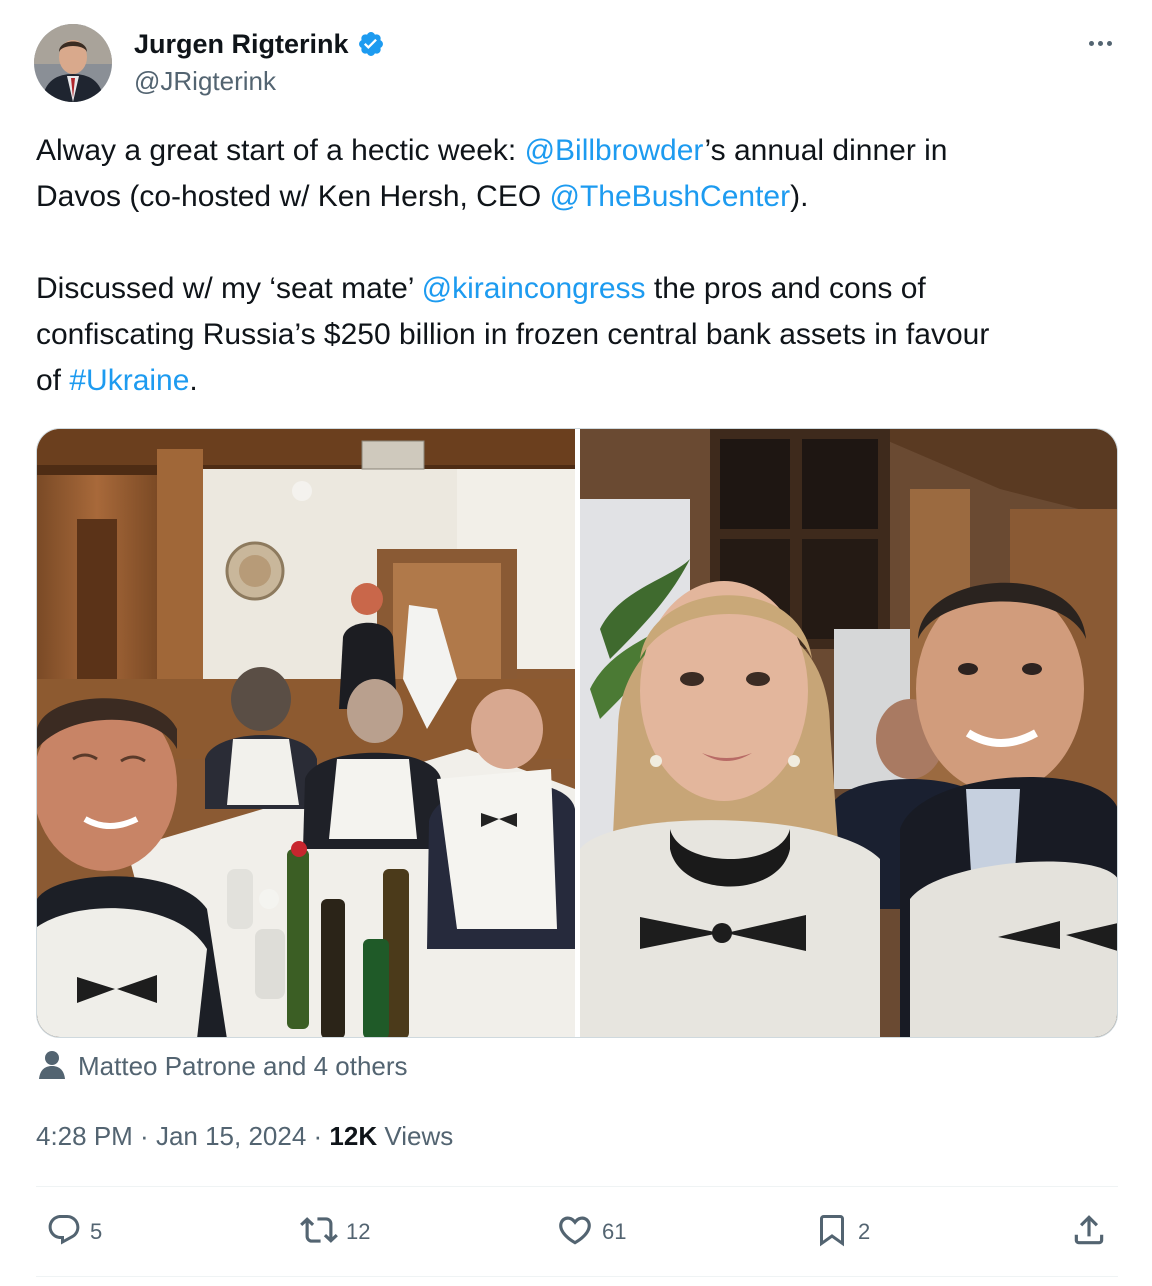 This screenshot has height=1286, width=1152. What do you see at coordinates (371, 44) in the screenshot?
I see `verified-badge-icon` at bounding box center [371, 44].